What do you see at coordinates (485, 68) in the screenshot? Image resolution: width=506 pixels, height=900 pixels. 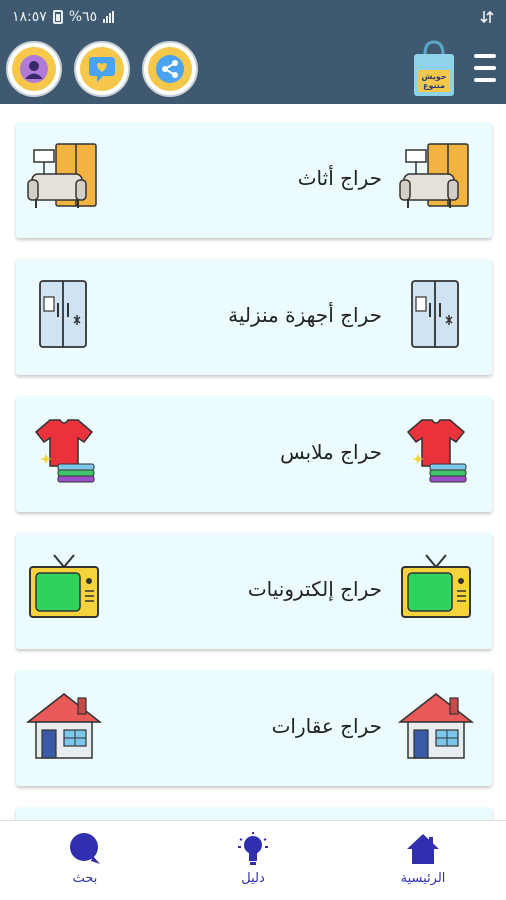 I see `hamburger-menu-icon` at bounding box center [485, 68].